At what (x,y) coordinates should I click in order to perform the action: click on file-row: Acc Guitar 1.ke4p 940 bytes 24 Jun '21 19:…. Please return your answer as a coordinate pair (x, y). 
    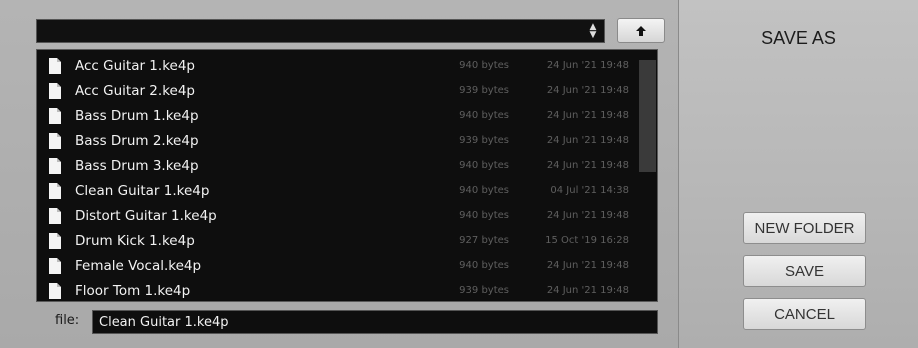
    Looking at the image, I should click on (337, 66).